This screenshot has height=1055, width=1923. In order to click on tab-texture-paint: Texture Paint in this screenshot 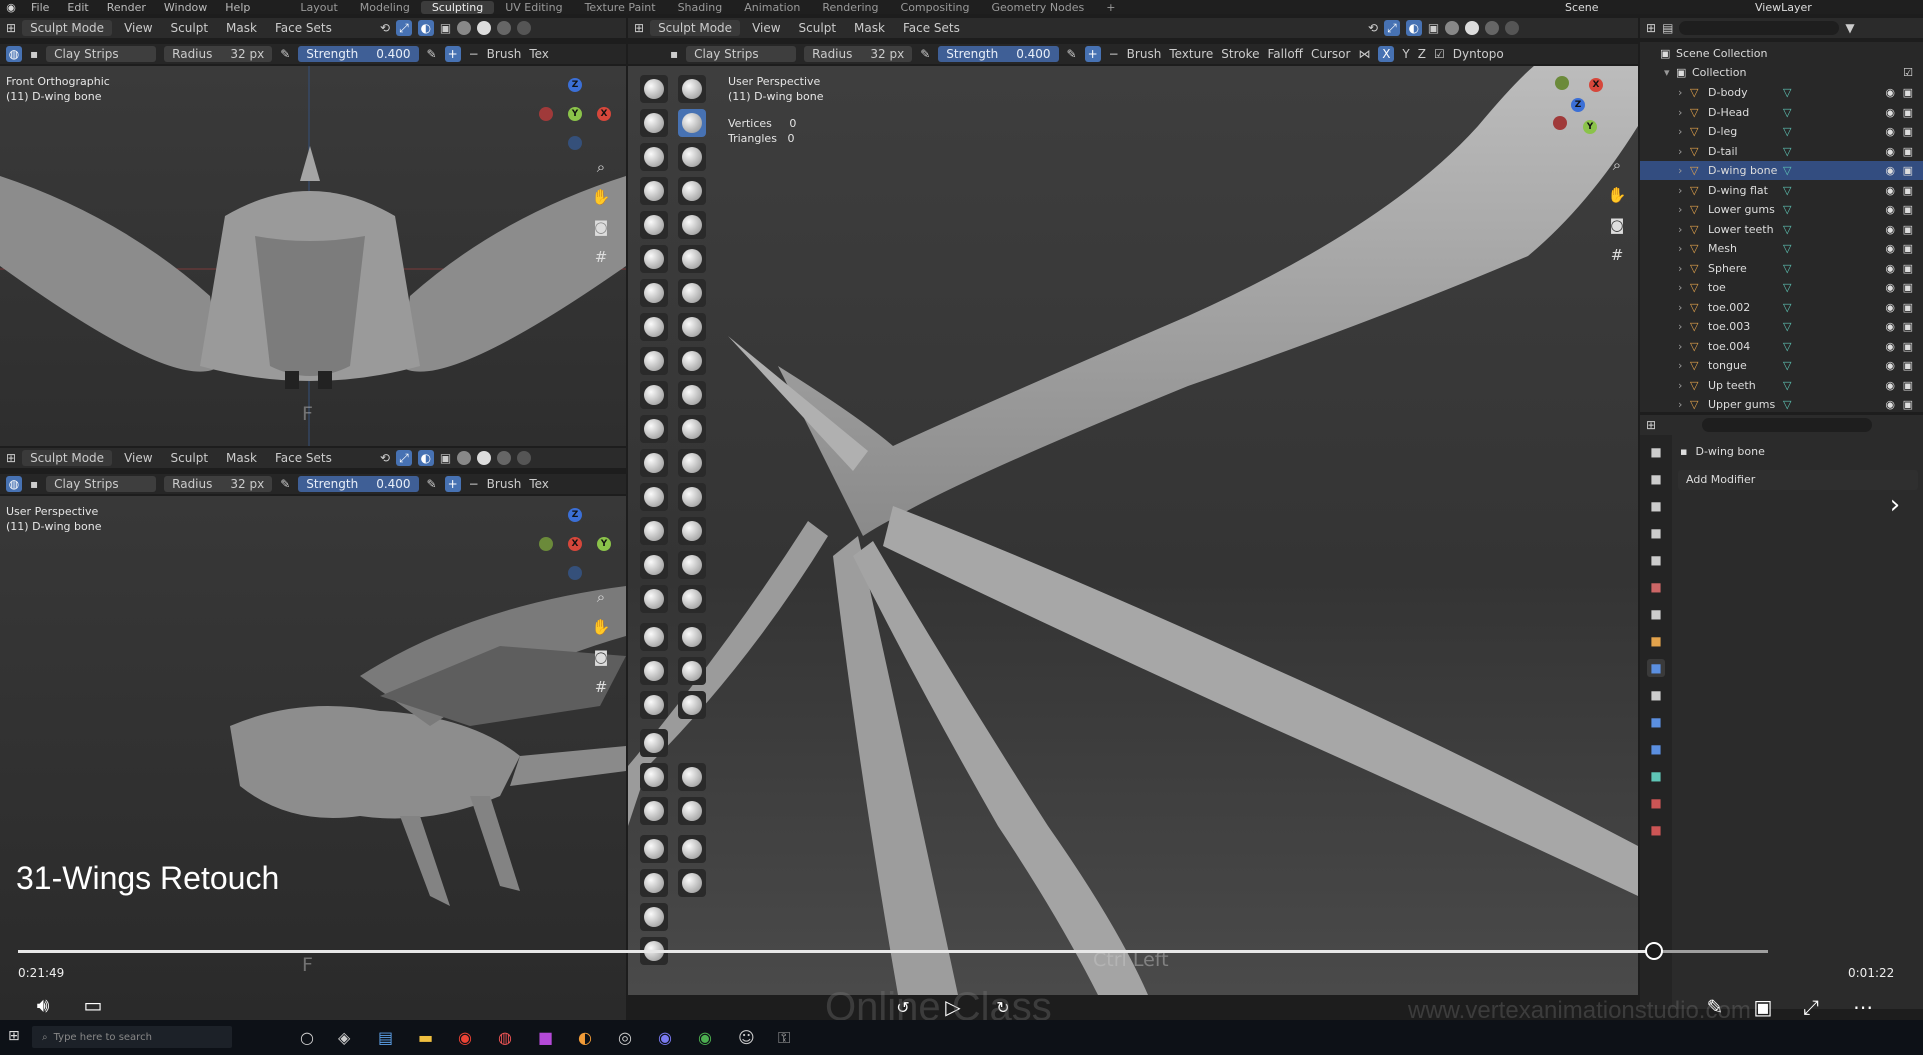, I will do `click(620, 7)`.